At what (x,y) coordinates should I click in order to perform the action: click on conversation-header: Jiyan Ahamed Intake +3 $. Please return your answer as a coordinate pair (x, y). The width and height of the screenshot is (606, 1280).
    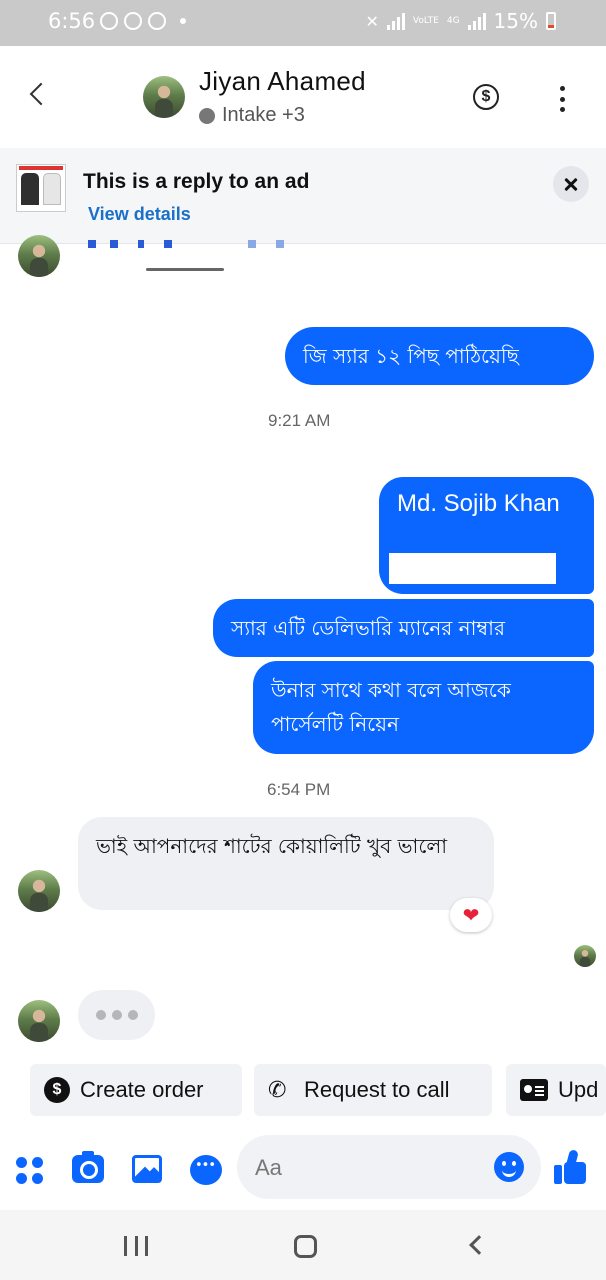
    Looking at the image, I should click on (303, 97).